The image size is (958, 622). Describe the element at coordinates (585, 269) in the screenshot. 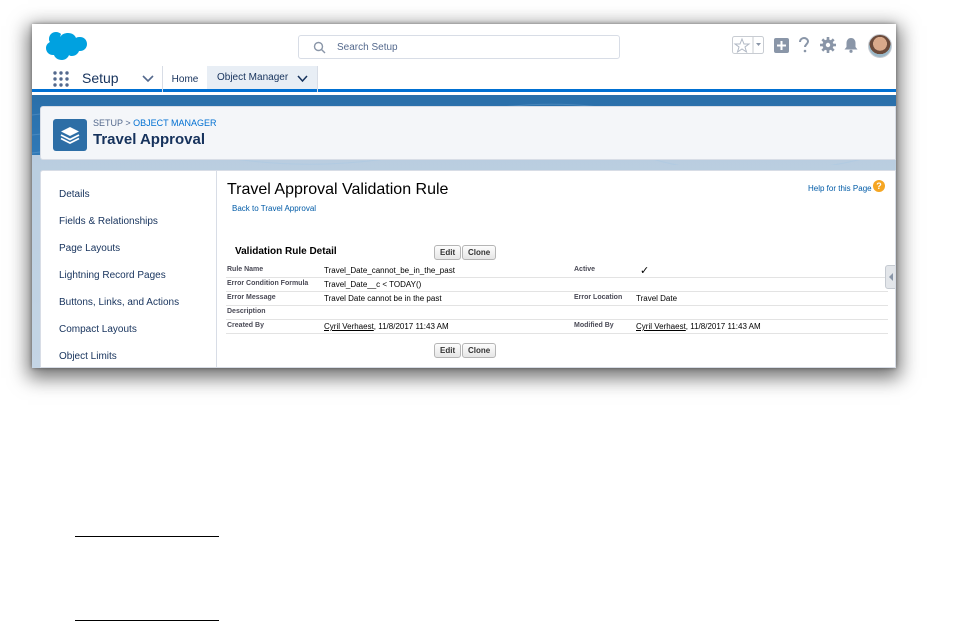

I see `field-label: Active` at that location.